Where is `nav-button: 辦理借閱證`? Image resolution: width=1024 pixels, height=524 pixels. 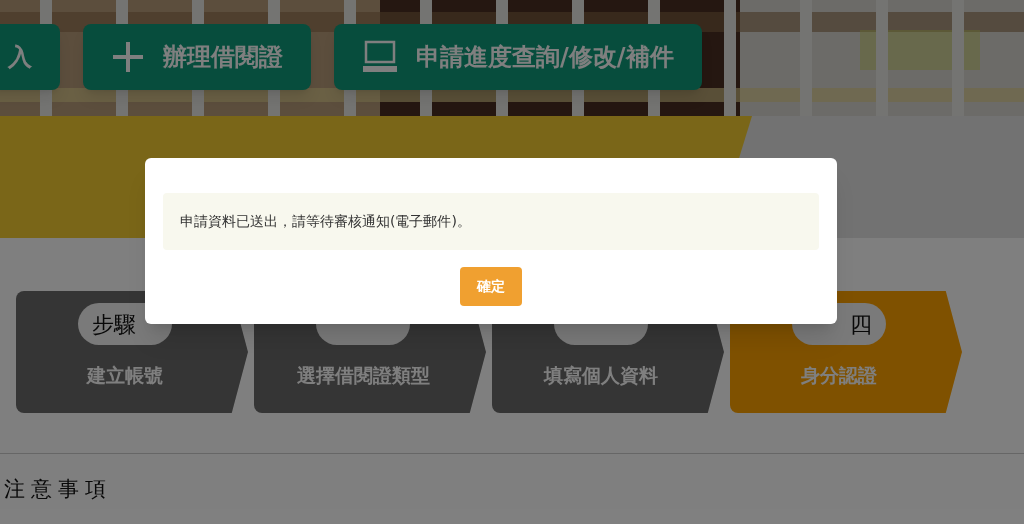 nav-button: 辦理借閱證 is located at coordinates (197, 57).